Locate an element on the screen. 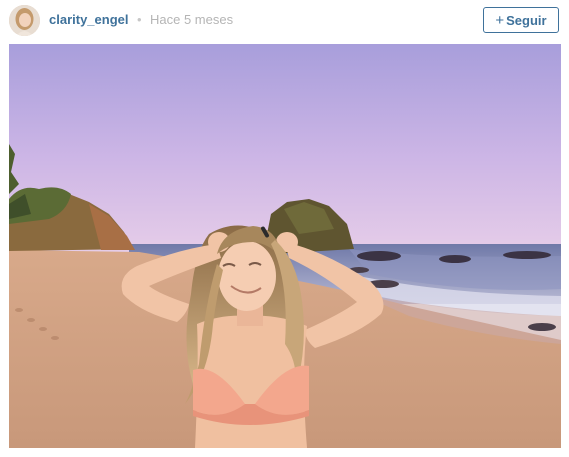 The width and height of the screenshot is (569, 457). follow-button: + Seguir is located at coordinates (521, 20).